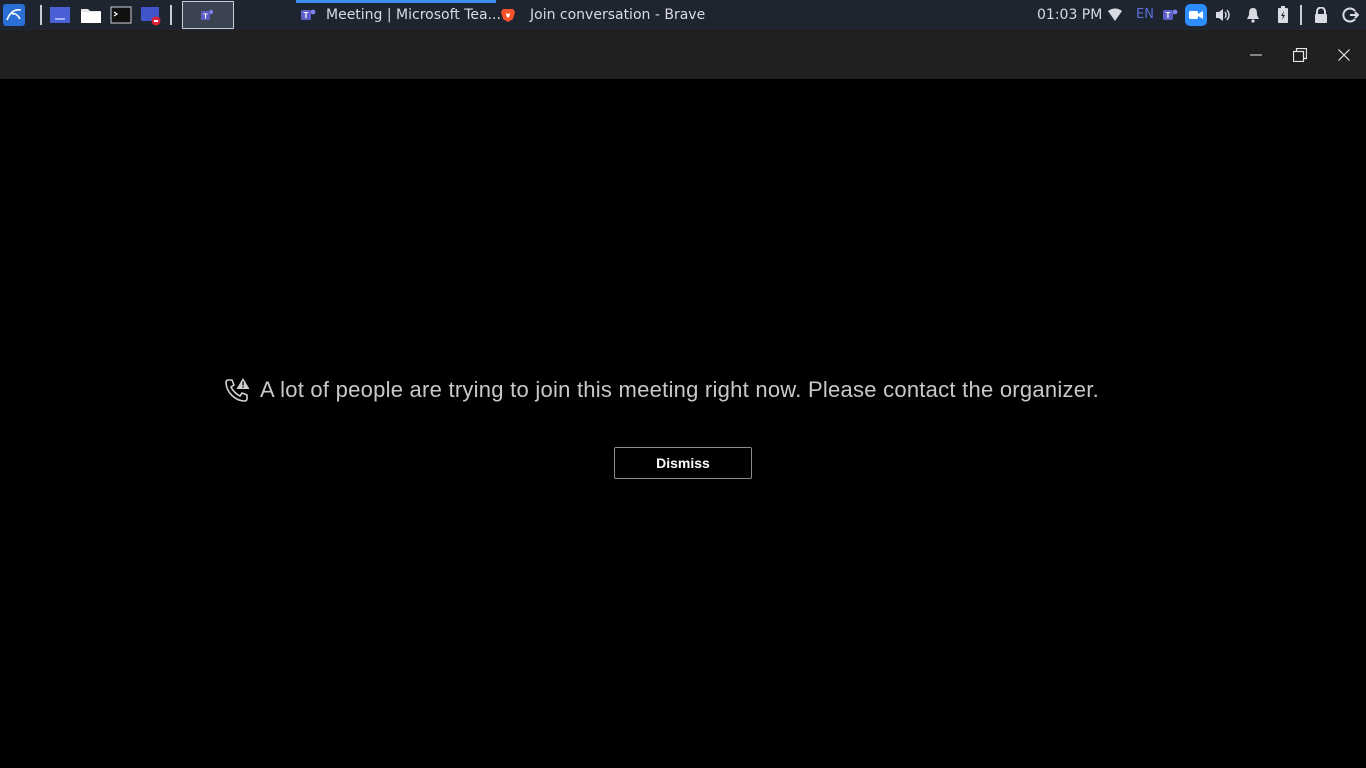 This screenshot has height=768, width=1366. What do you see at coordinates (237, 390) in the screenshot?
I see `call-warning-icon` at bounding box center [237, 390].